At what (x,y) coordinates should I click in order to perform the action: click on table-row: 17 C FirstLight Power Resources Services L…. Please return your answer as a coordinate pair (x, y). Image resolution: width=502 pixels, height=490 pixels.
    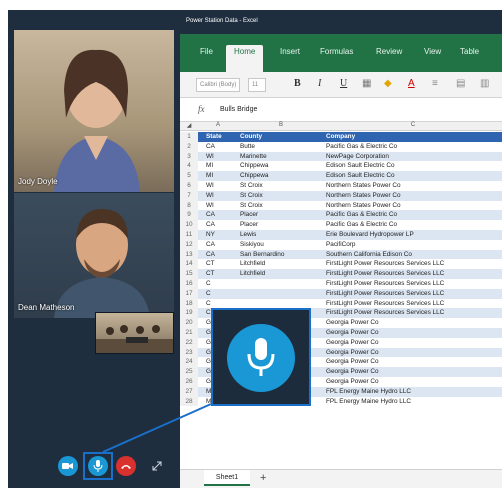
    Looking at the image, I should click on (341, 293).